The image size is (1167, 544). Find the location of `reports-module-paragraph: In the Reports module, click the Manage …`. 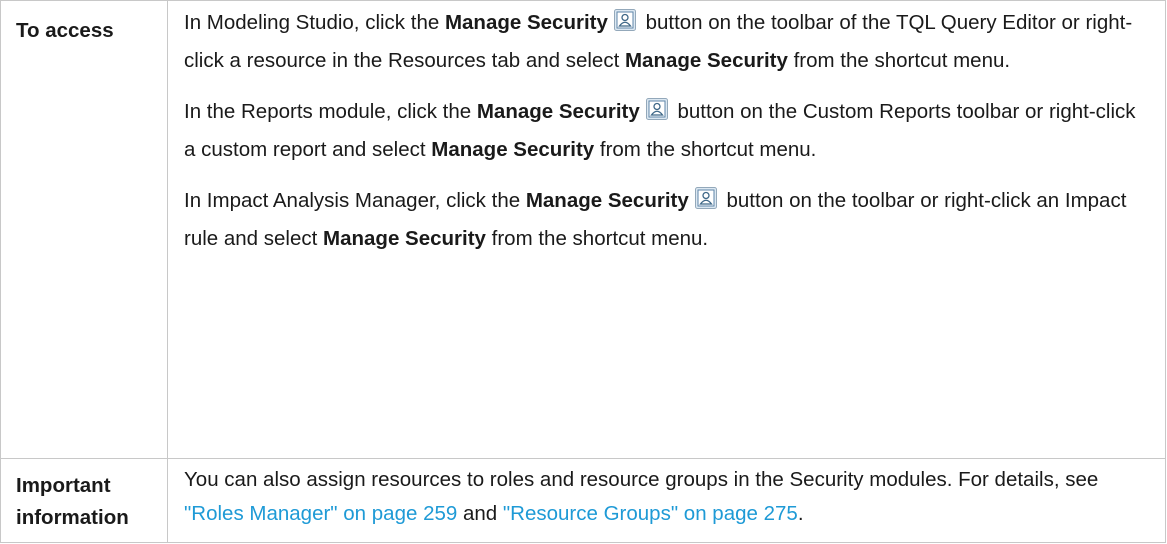

reports-module-paragraph: In the Reports module, click the Manage … is located at coordinates (666, 131).